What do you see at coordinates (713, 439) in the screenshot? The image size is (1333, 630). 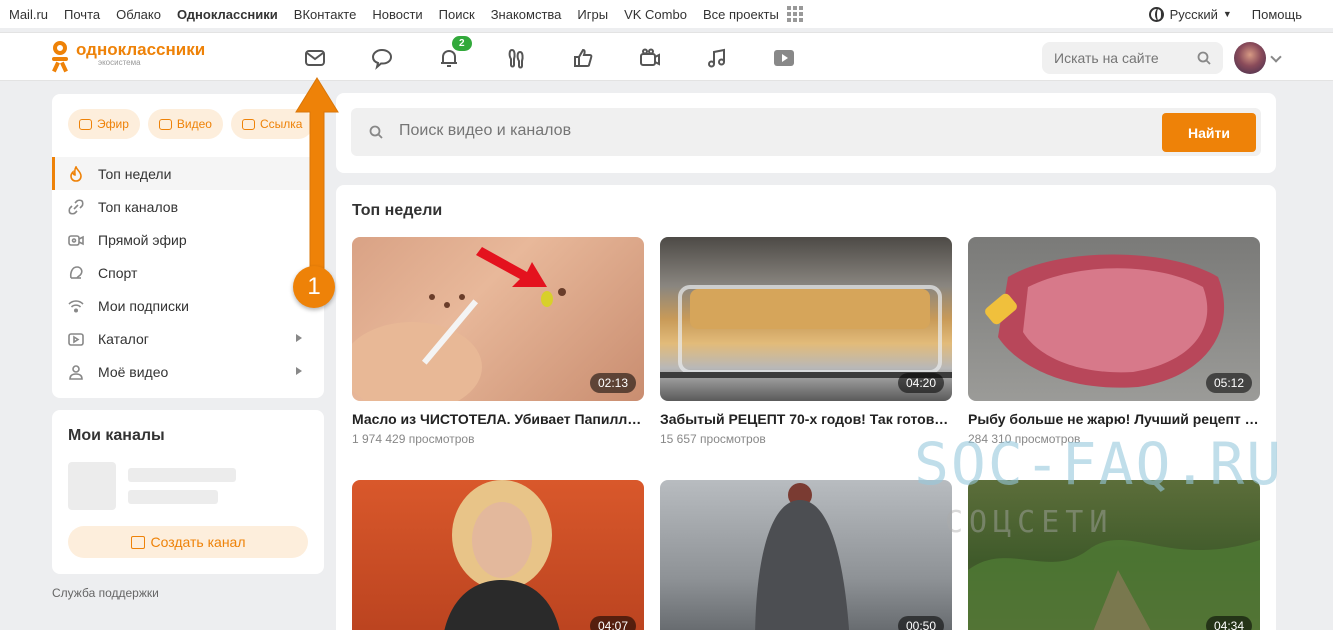 I see `video-views: 15 657 просмотров` at bounding box center [713, 439].